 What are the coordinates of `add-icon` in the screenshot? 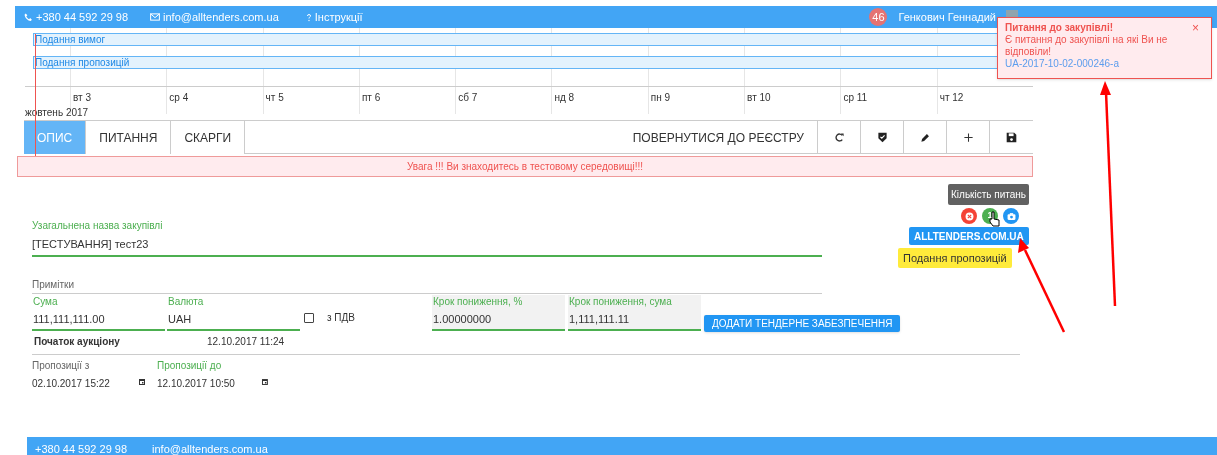 It's located at (968, 137).